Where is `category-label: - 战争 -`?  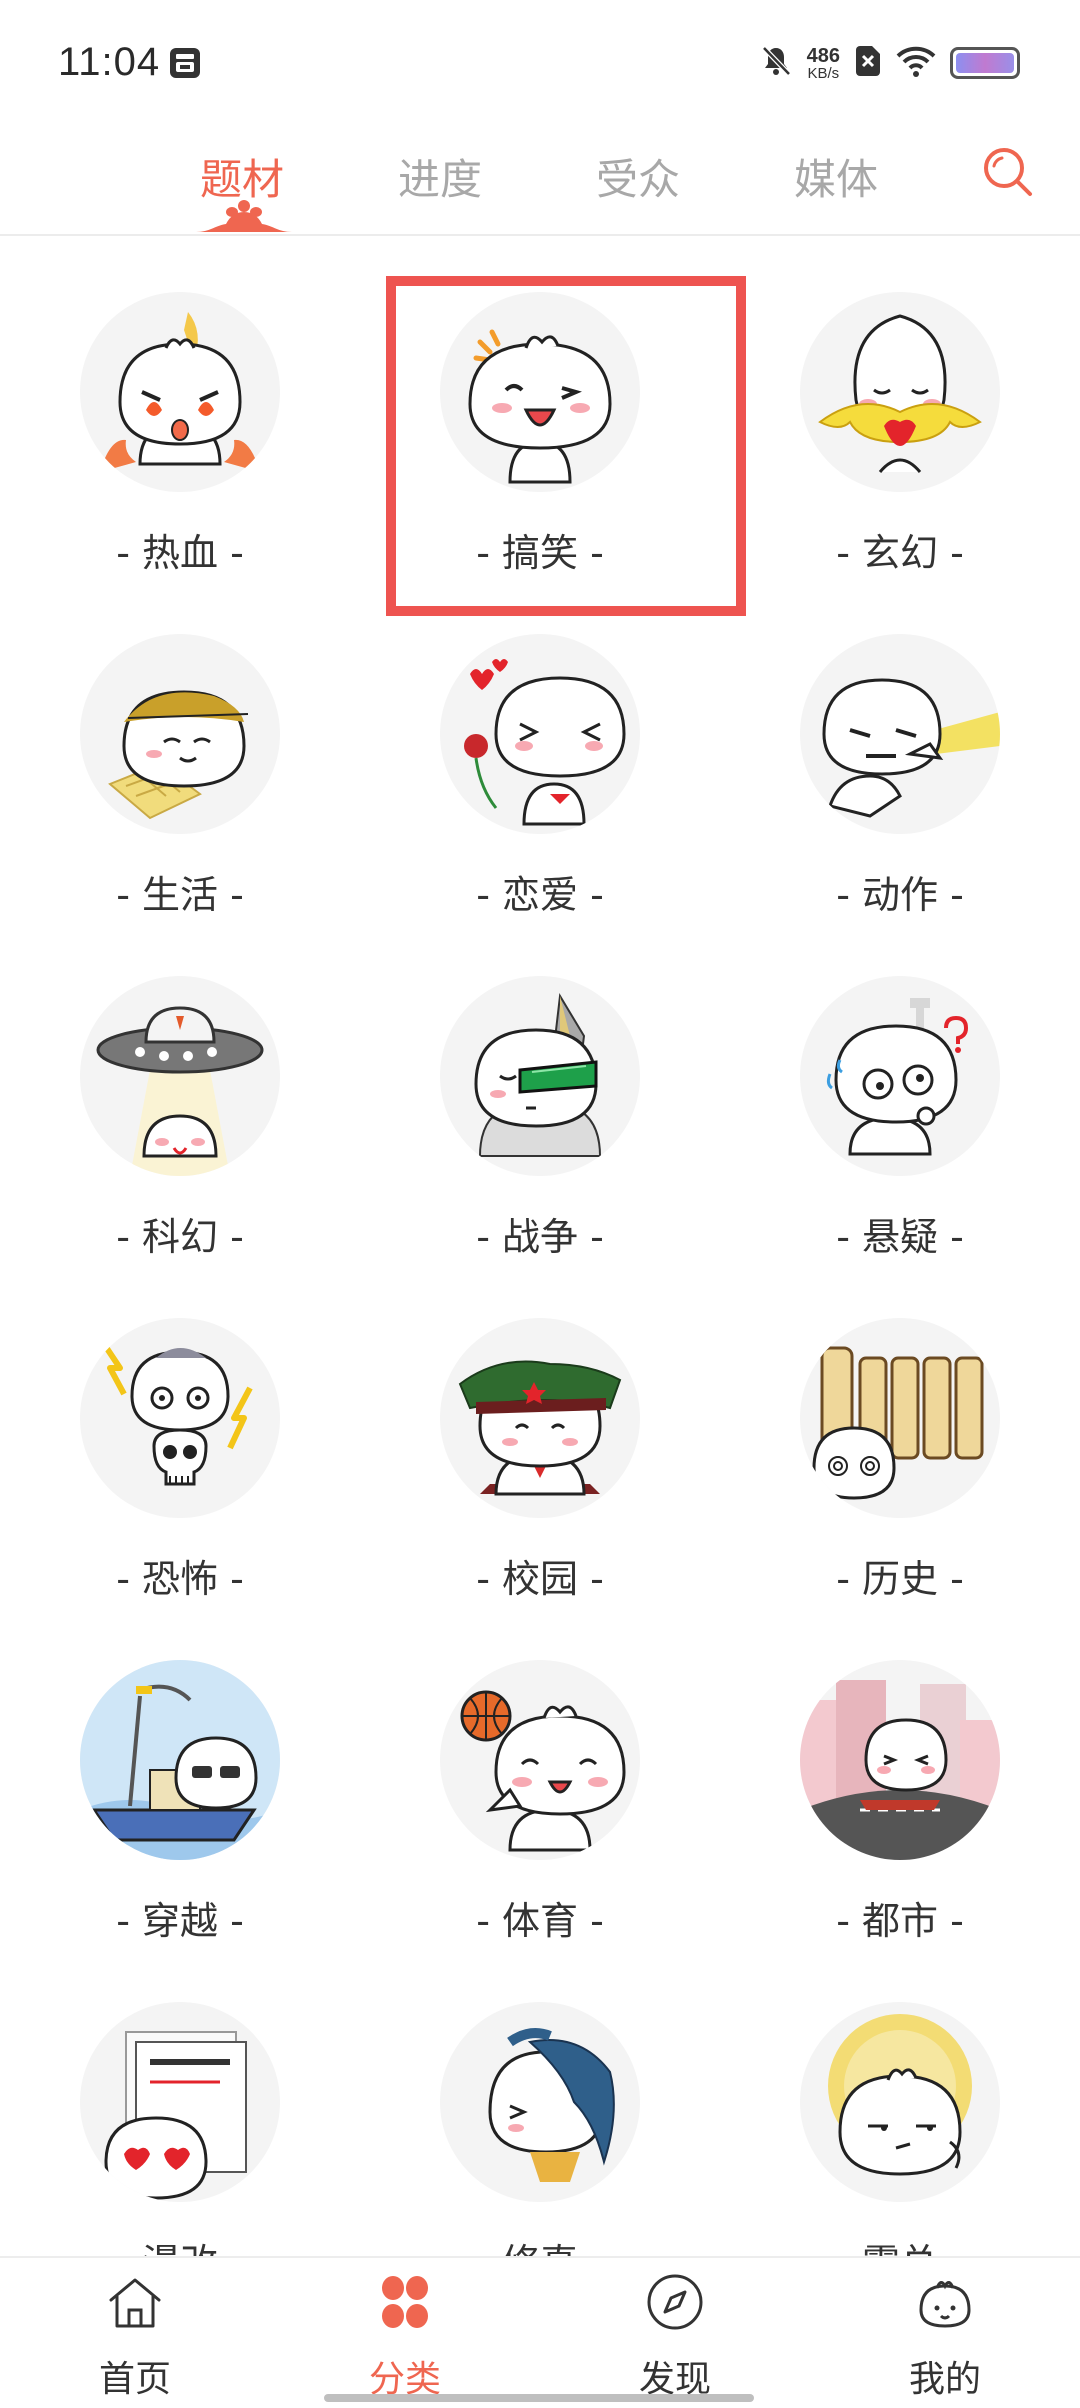 category-label: - 战争 - is located at coordinates (540, 1237).